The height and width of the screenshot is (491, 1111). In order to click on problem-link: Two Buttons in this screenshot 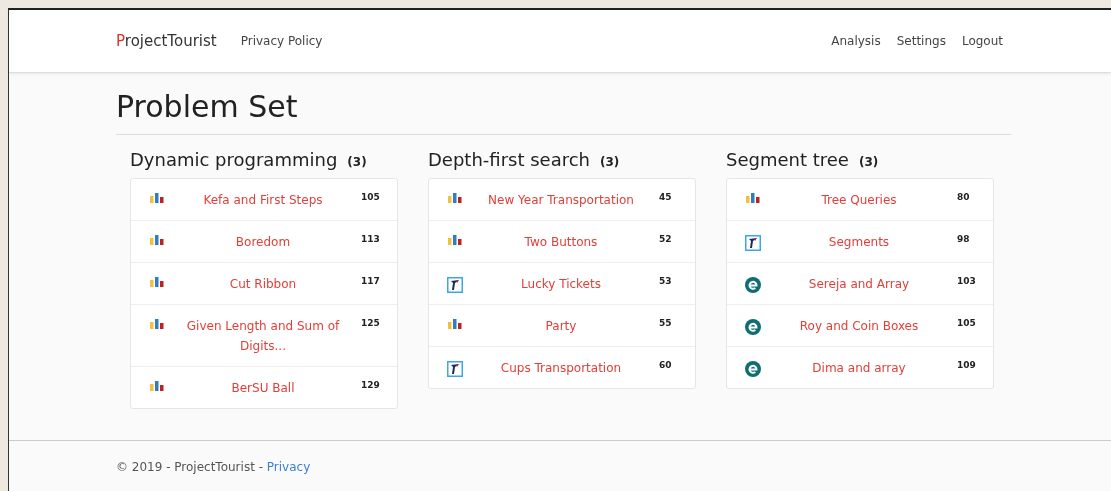, I will do `click(561, 242)`.